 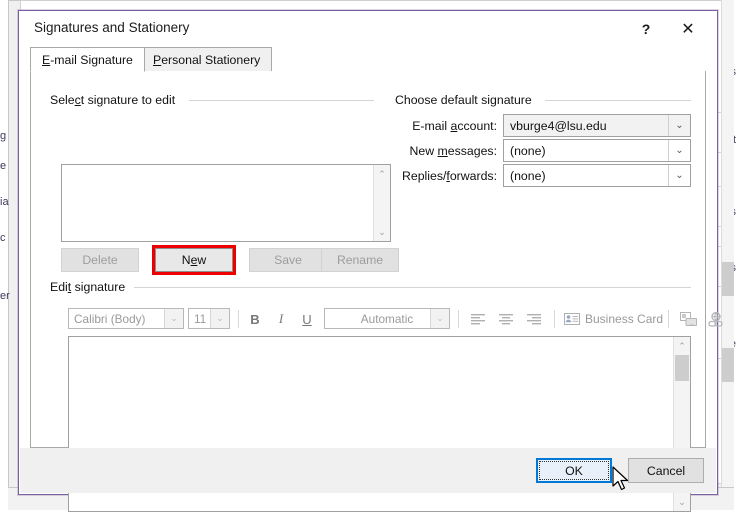 I want to click on align-center-icon, so click(x=506, y=319).